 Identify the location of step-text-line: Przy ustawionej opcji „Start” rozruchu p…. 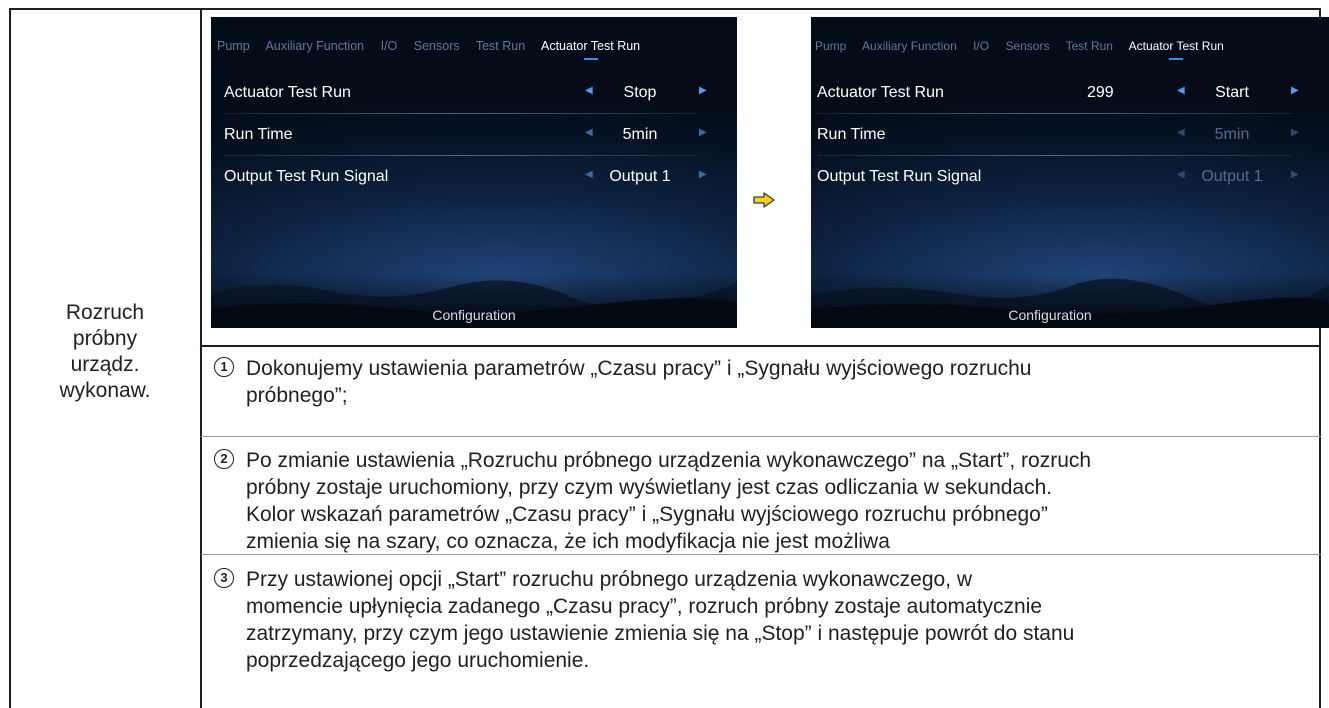
(609, 579).